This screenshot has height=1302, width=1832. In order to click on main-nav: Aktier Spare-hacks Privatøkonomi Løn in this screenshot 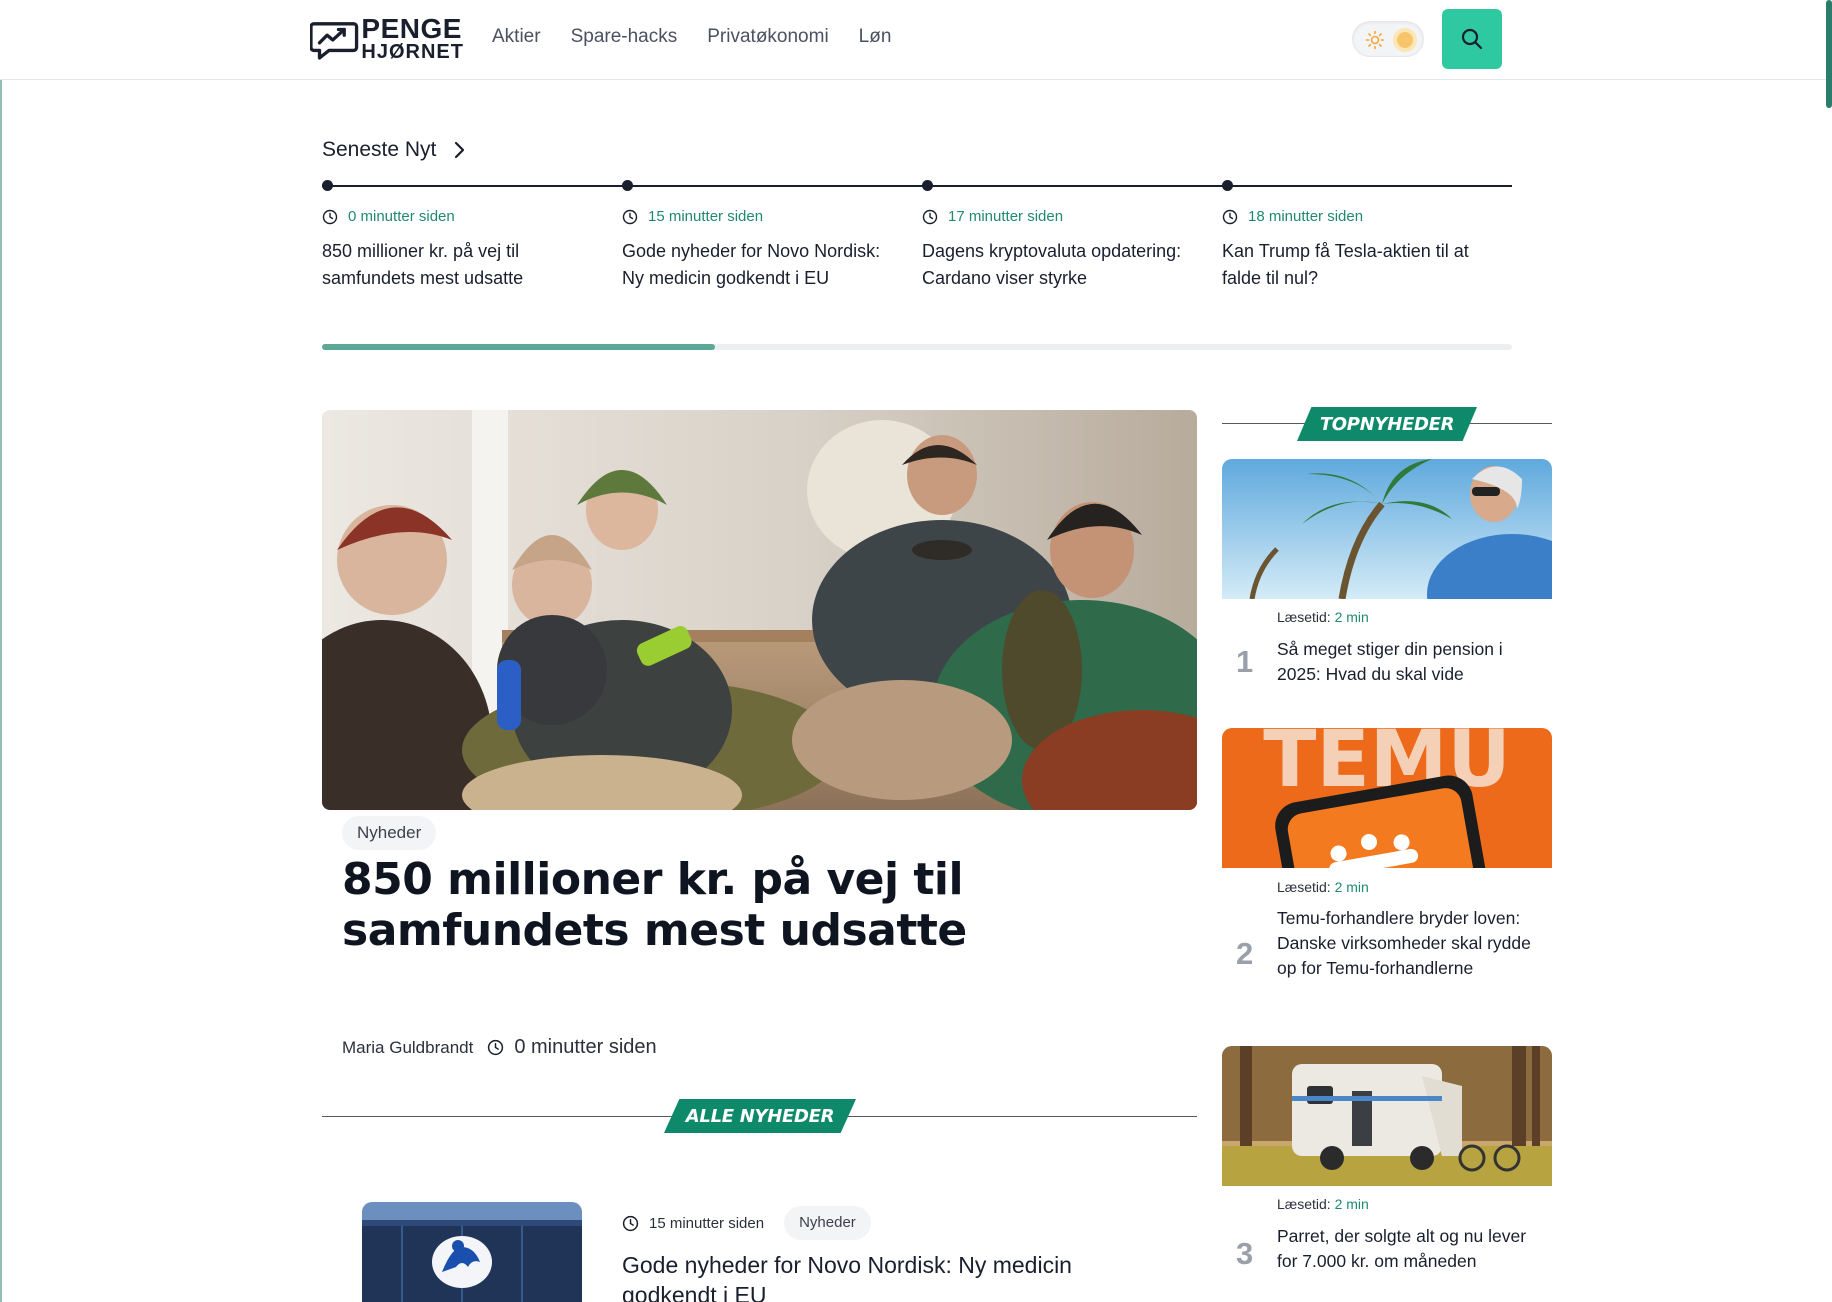, I will do `click(691, 37)`.